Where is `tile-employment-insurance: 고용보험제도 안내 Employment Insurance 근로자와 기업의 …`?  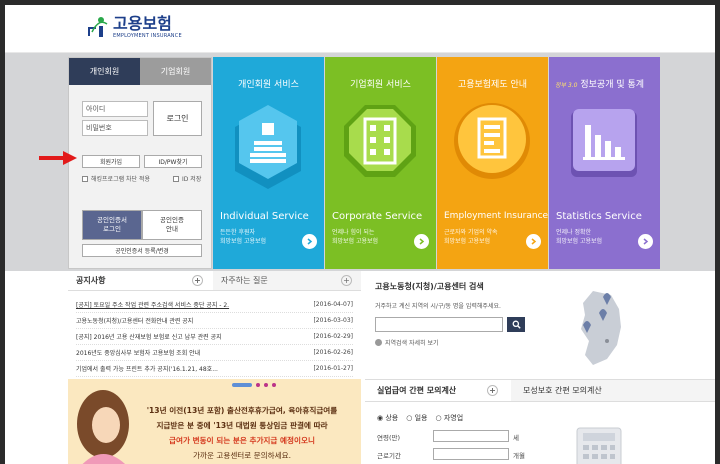 tile-employment-insurance: 고용보험제도 안내 Employment Insurance 근로자와 기업의 … is located at coordinates (492, 163).